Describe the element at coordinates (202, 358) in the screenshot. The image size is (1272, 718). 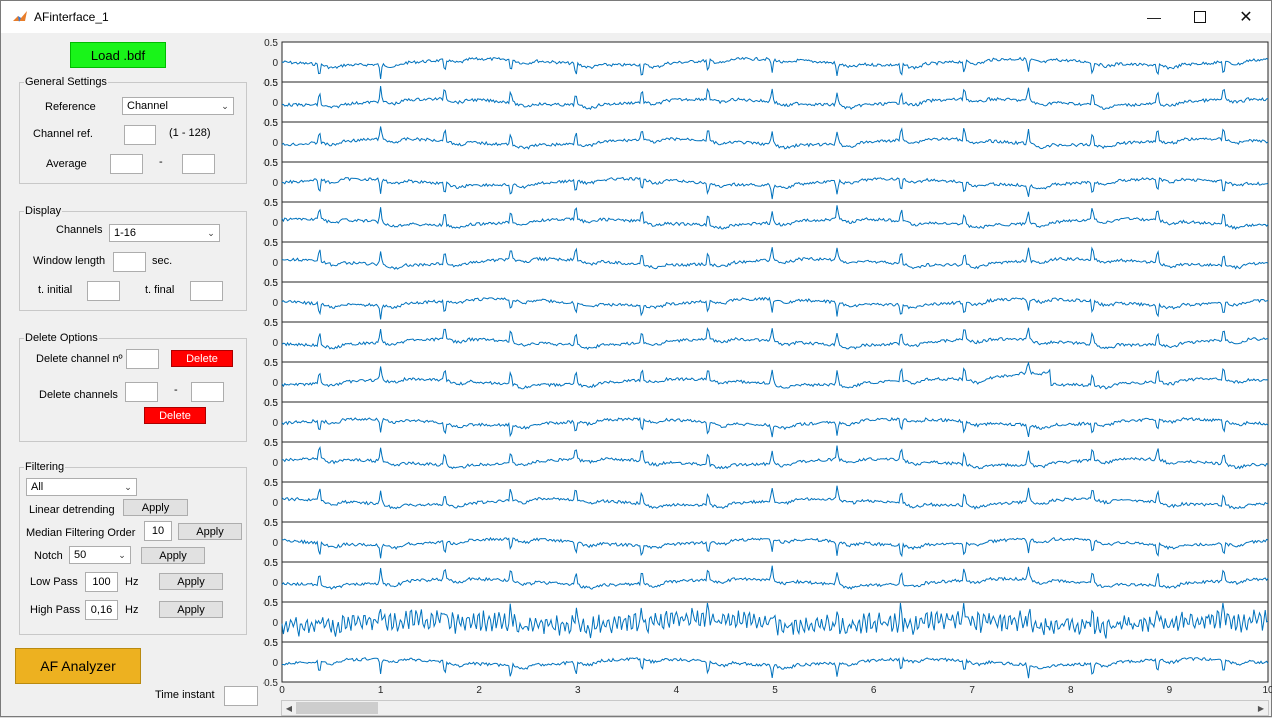
I see `delete-channel-button: Delete` at that location.